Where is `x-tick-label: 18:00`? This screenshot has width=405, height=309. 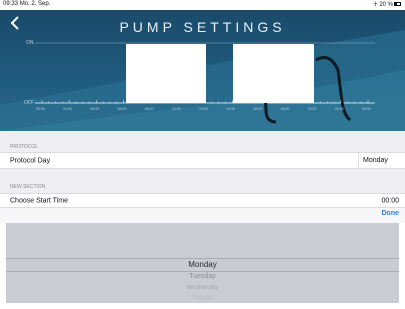 x-tick-label: 18:00 is located at coordinates (285, 109).